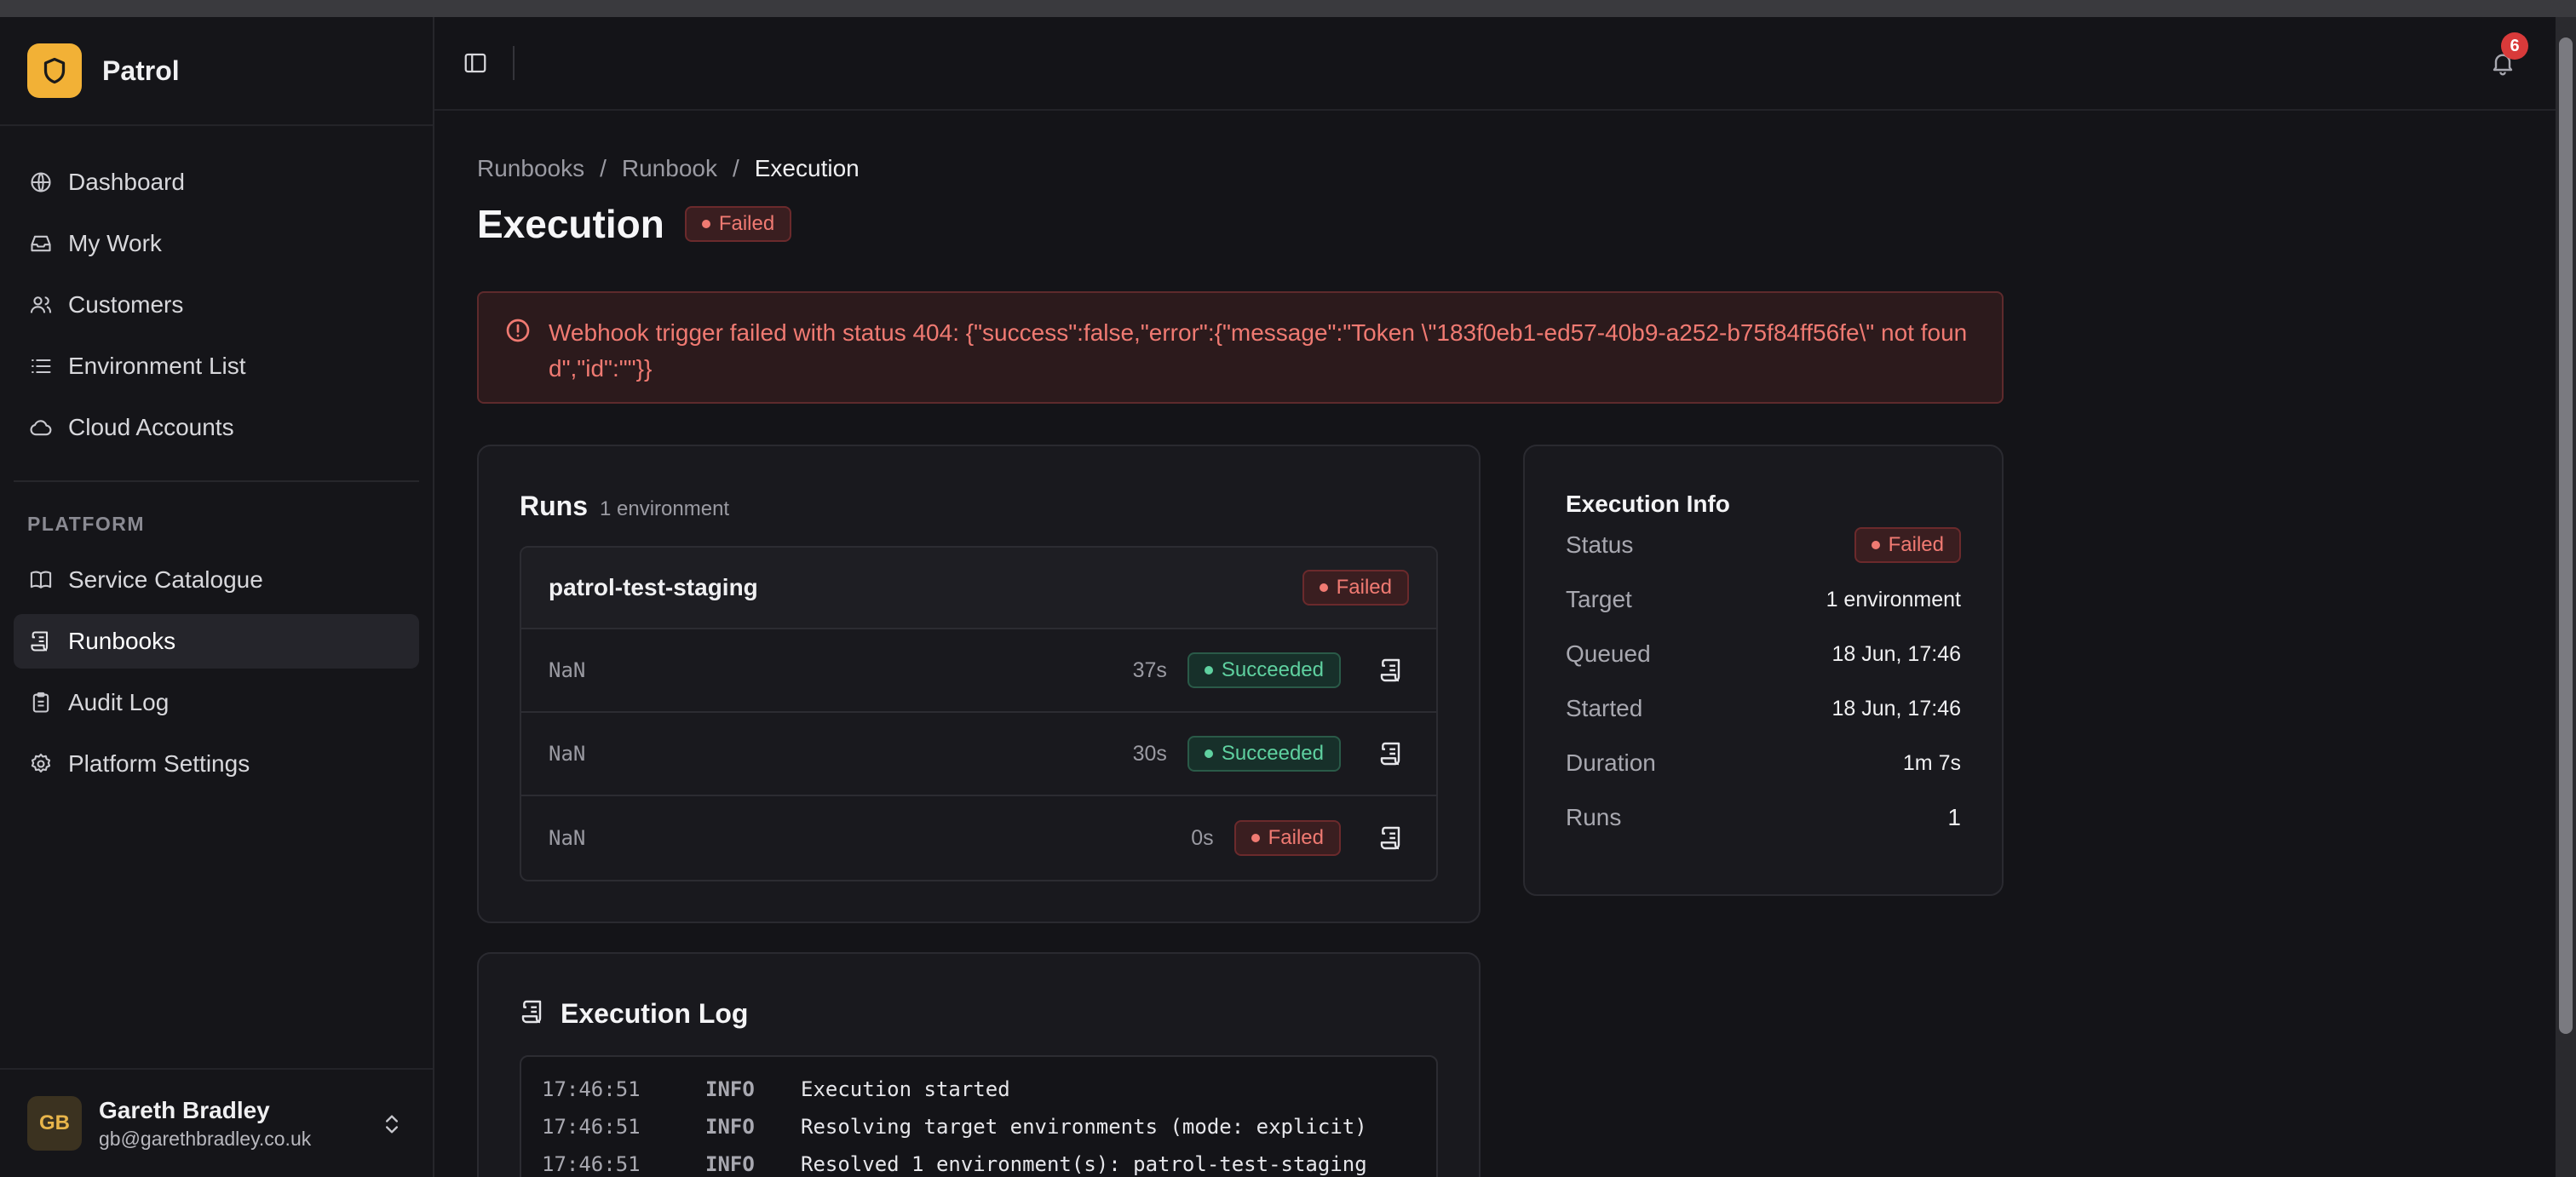  I want to click on status-badge: Succeeded, so click(1264, 670).